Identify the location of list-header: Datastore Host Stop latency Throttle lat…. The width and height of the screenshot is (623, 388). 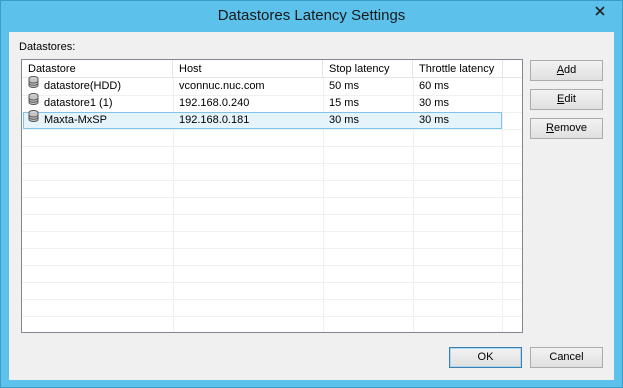
(272, 69).